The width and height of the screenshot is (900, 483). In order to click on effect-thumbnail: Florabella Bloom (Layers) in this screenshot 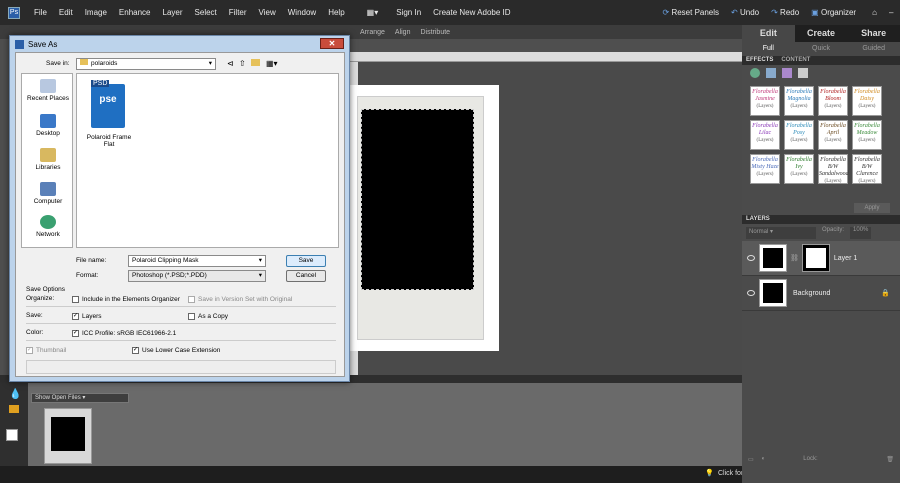, I will do `click(833, 101)`.